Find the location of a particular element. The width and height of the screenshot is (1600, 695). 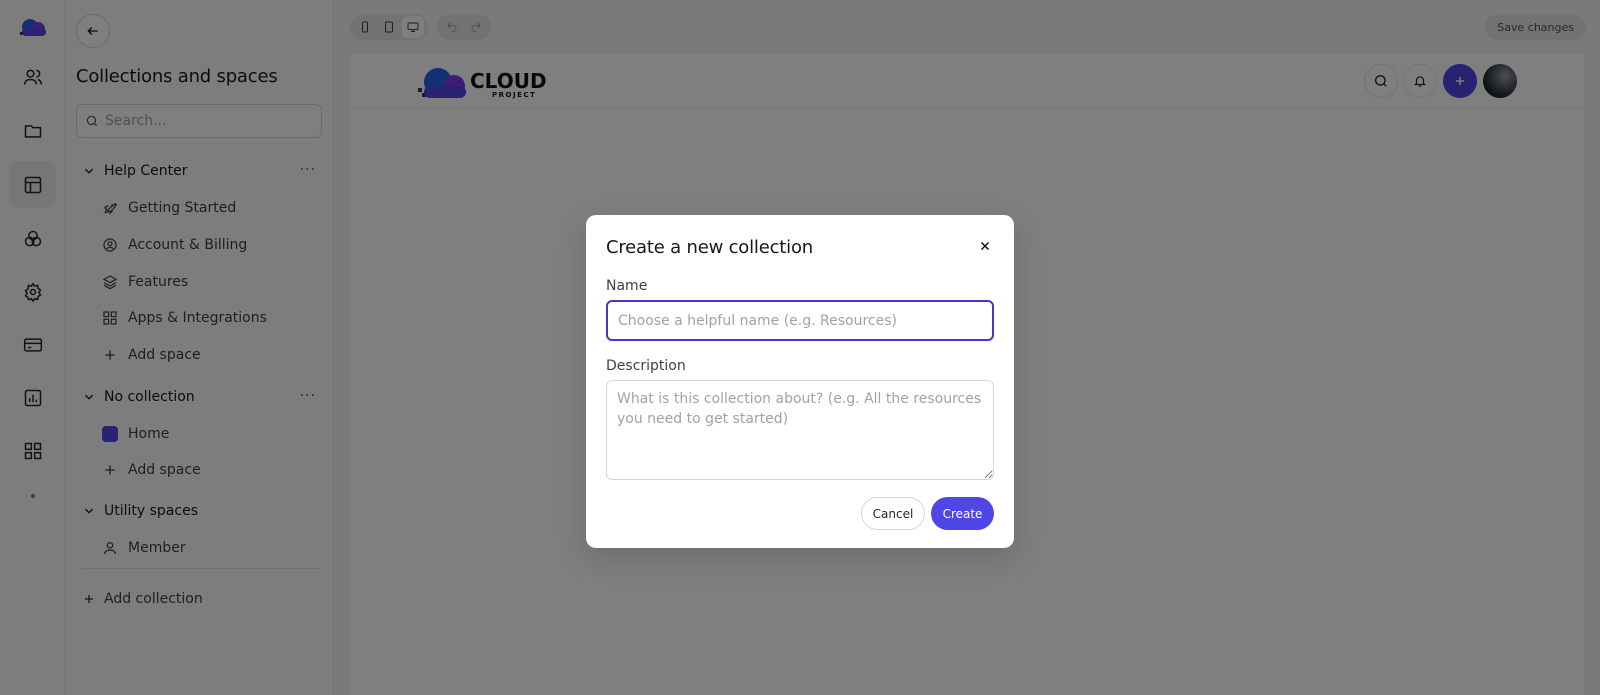

close-icon is located at coordinates (985, 246).